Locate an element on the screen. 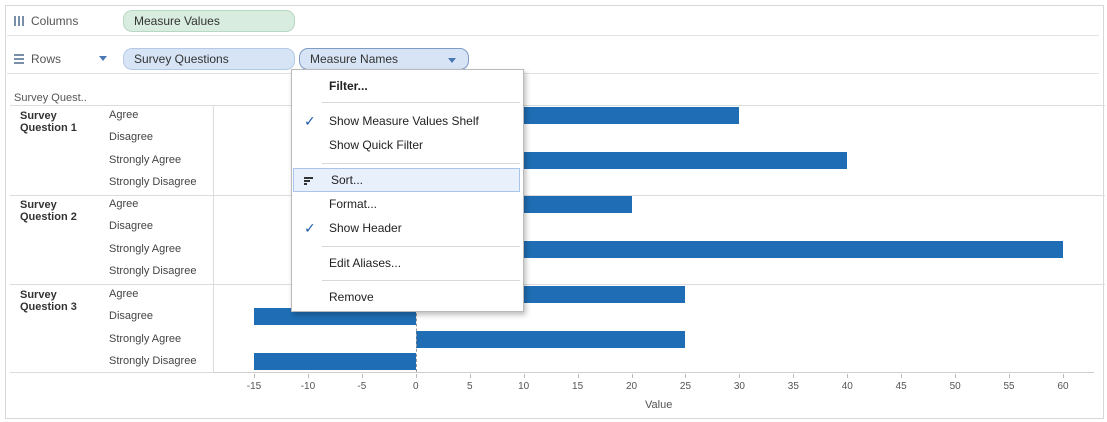  group-header-2-line1: Survey is located at coordinates (38, 205).